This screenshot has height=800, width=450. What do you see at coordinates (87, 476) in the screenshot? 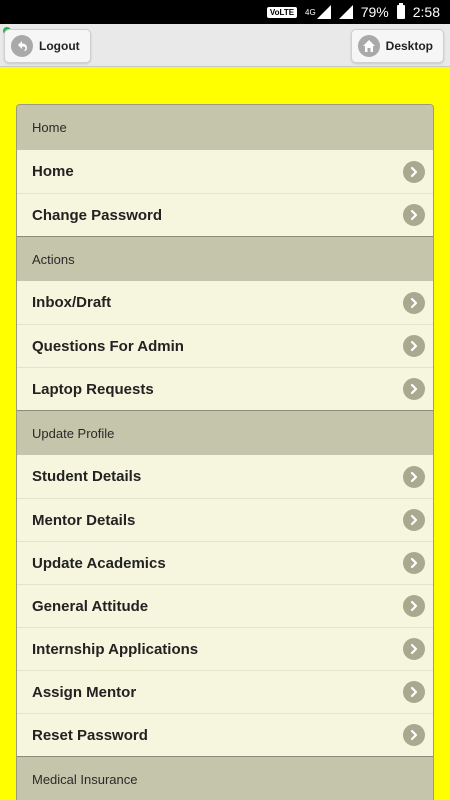
I see `menu-item-label: Student Details` at bounding box center [87, 476].